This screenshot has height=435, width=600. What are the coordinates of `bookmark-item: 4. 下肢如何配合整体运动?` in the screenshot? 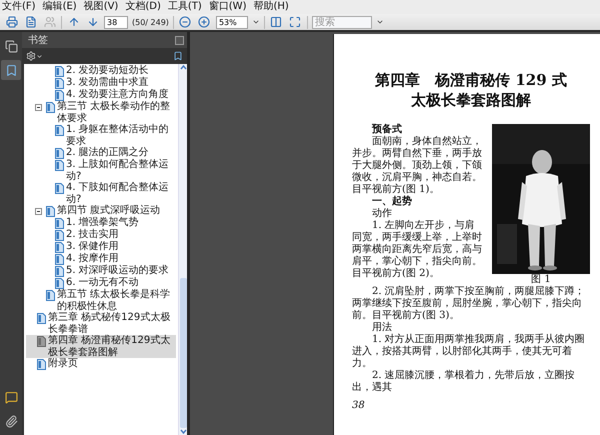 It's located at (101, 193).